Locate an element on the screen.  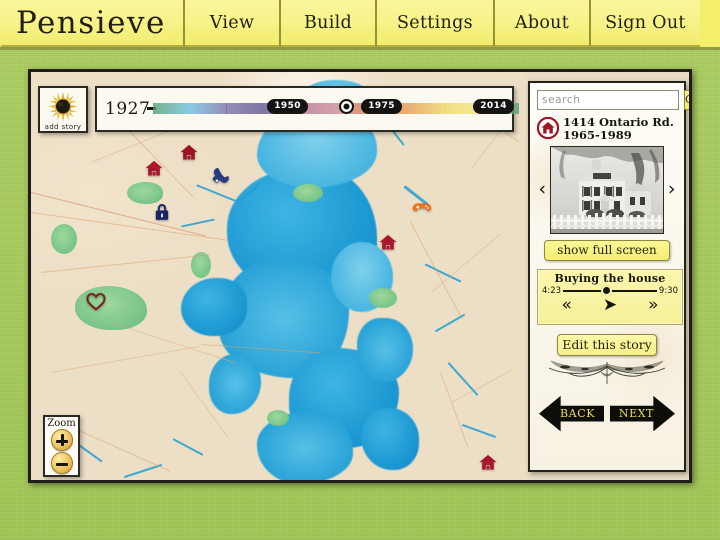
nav-sign-out: Sign Out is located at coordinates (645, 23).